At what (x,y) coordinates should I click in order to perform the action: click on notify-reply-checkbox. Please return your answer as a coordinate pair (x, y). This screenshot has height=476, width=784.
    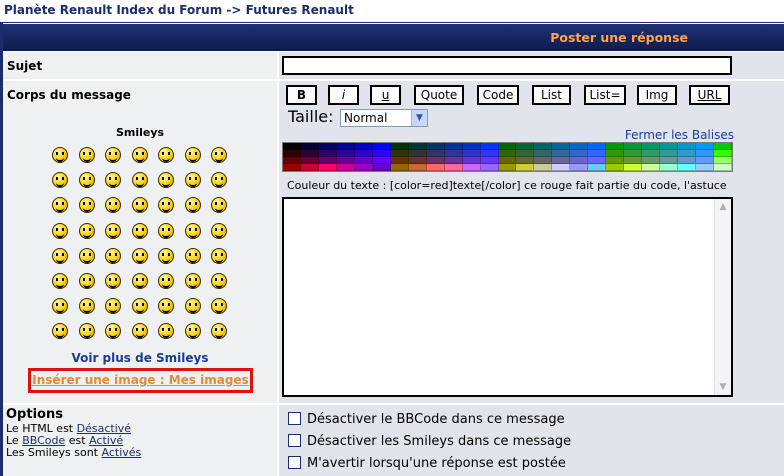
    Looking at the image, I should click on (294, 462).